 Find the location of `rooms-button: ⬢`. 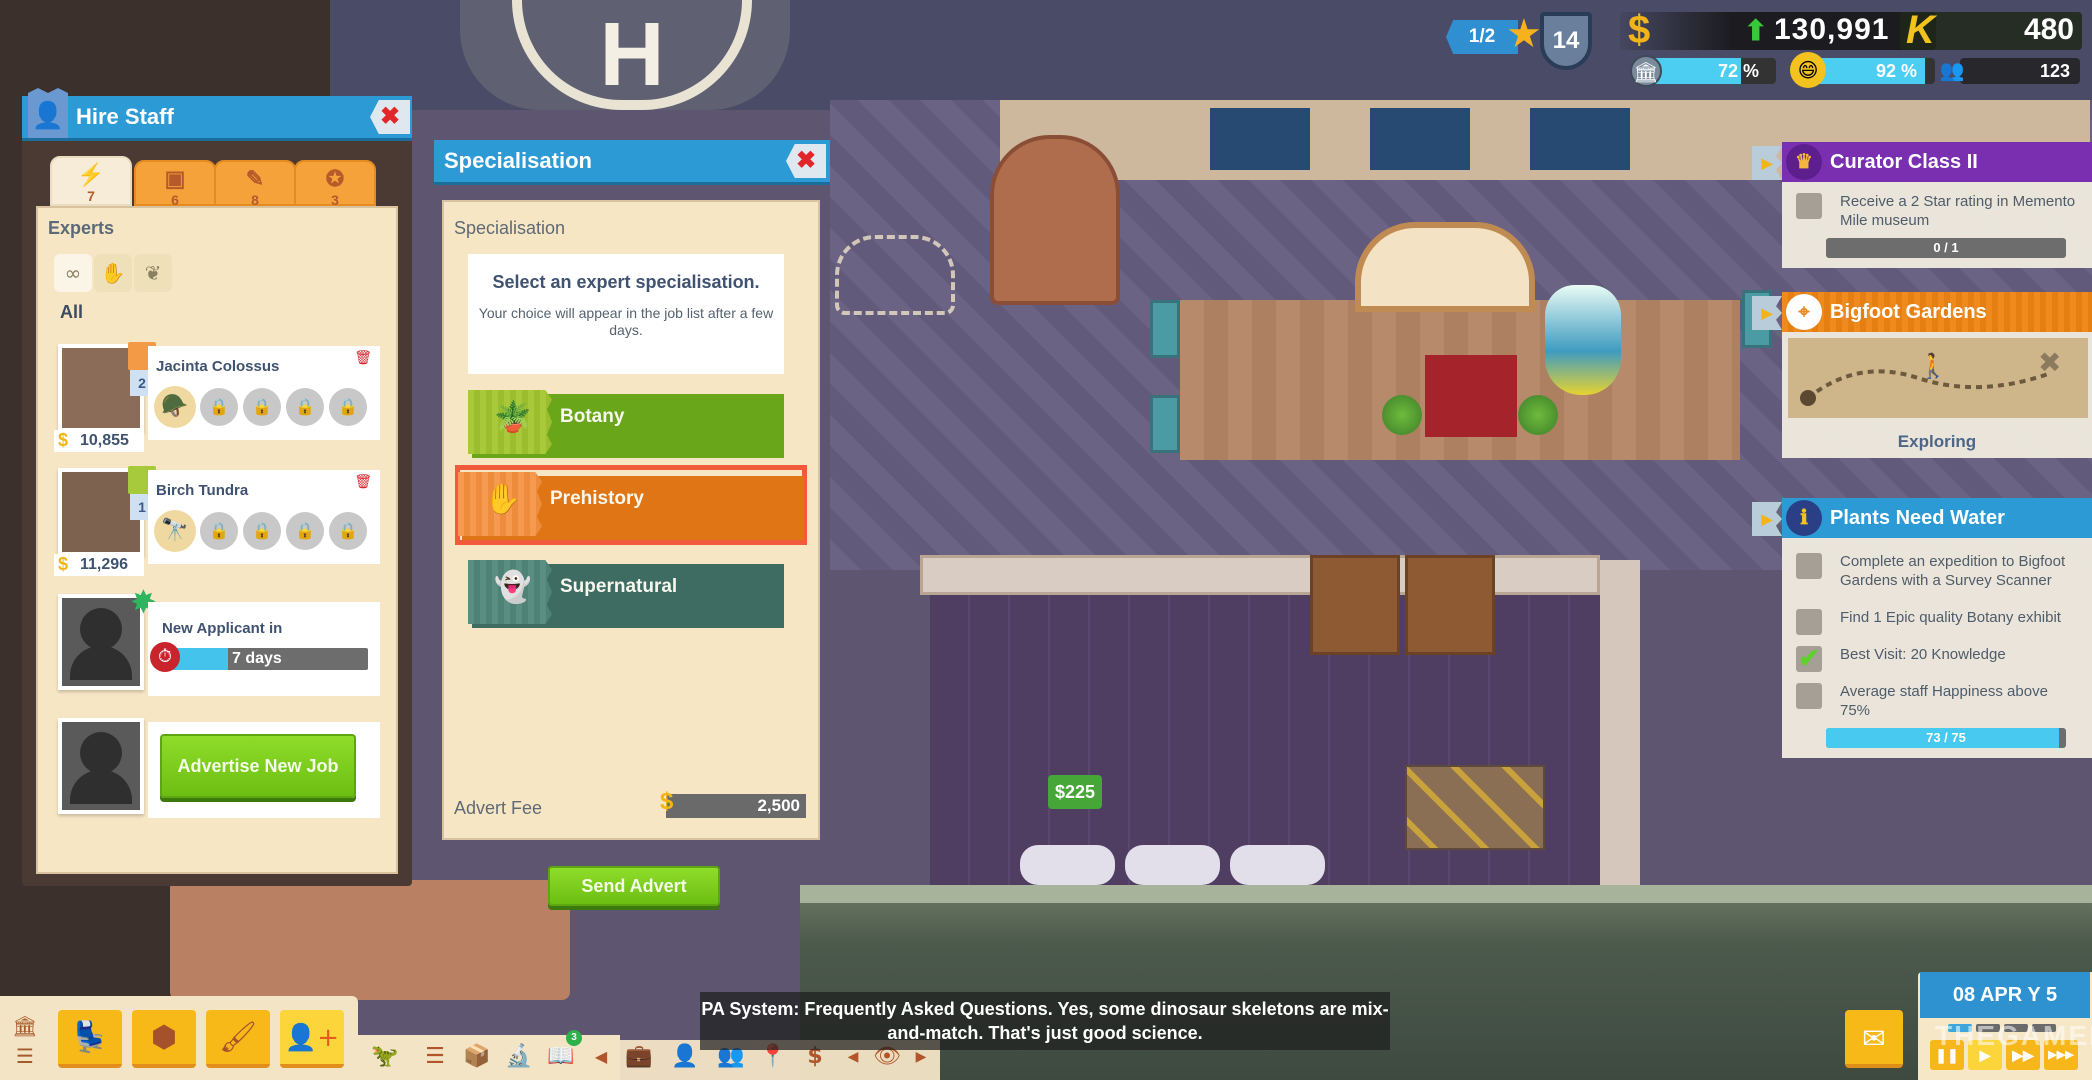

rooms-button: ⬢ is located at coordinates (164, 1039).